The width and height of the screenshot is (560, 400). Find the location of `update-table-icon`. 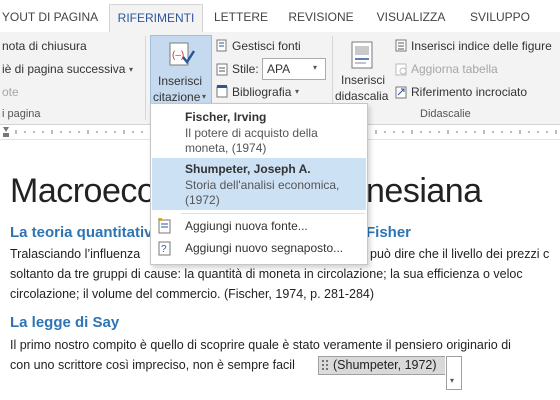

update-table-icon is located at coordinates (401, 69).